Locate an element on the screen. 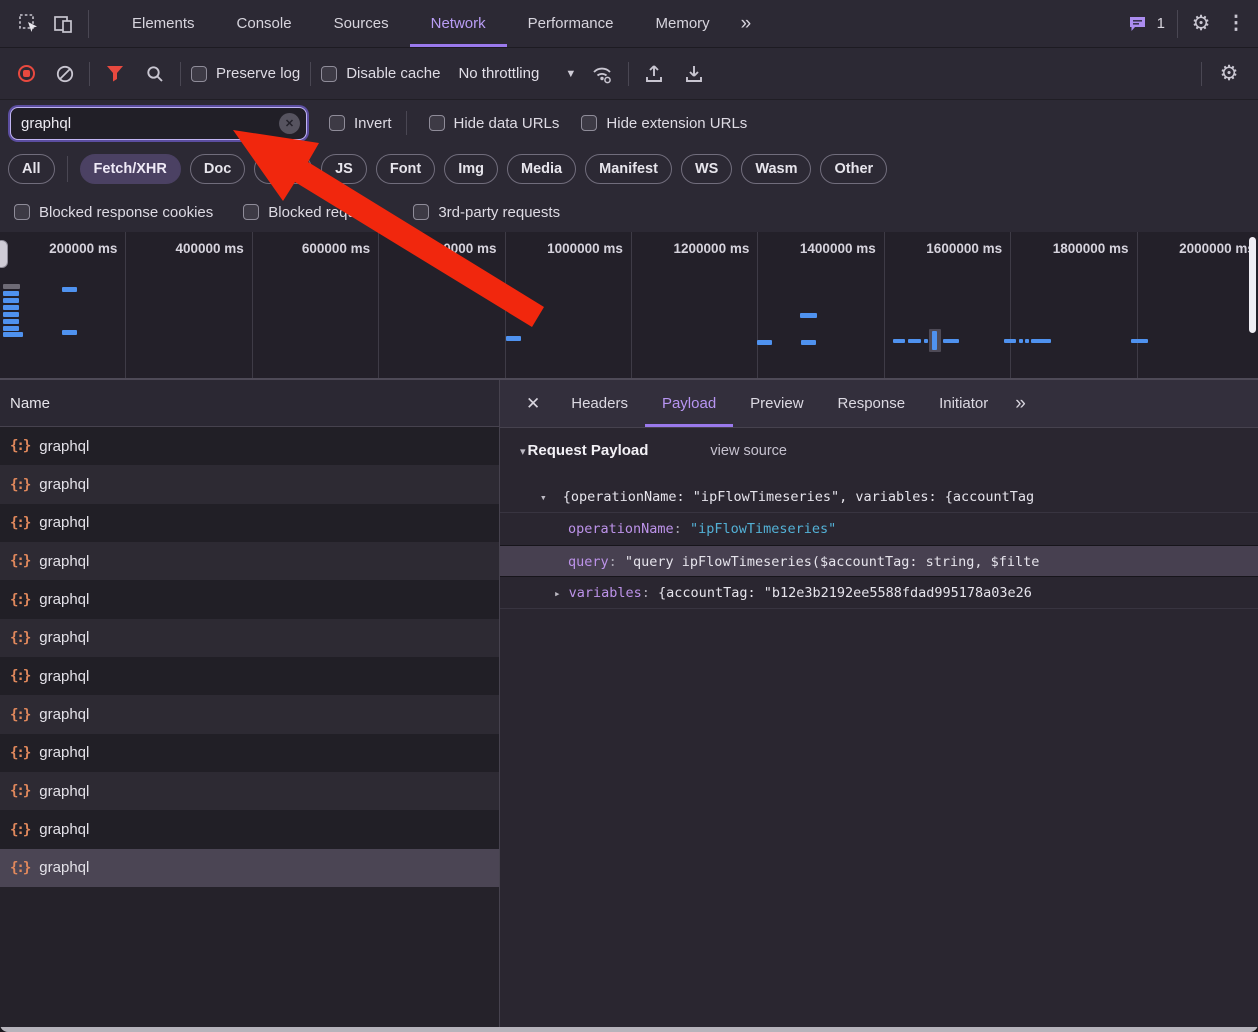 This screenshot has width=1258, height=1032. record-network-log-button is located at coordinates (26, 73).